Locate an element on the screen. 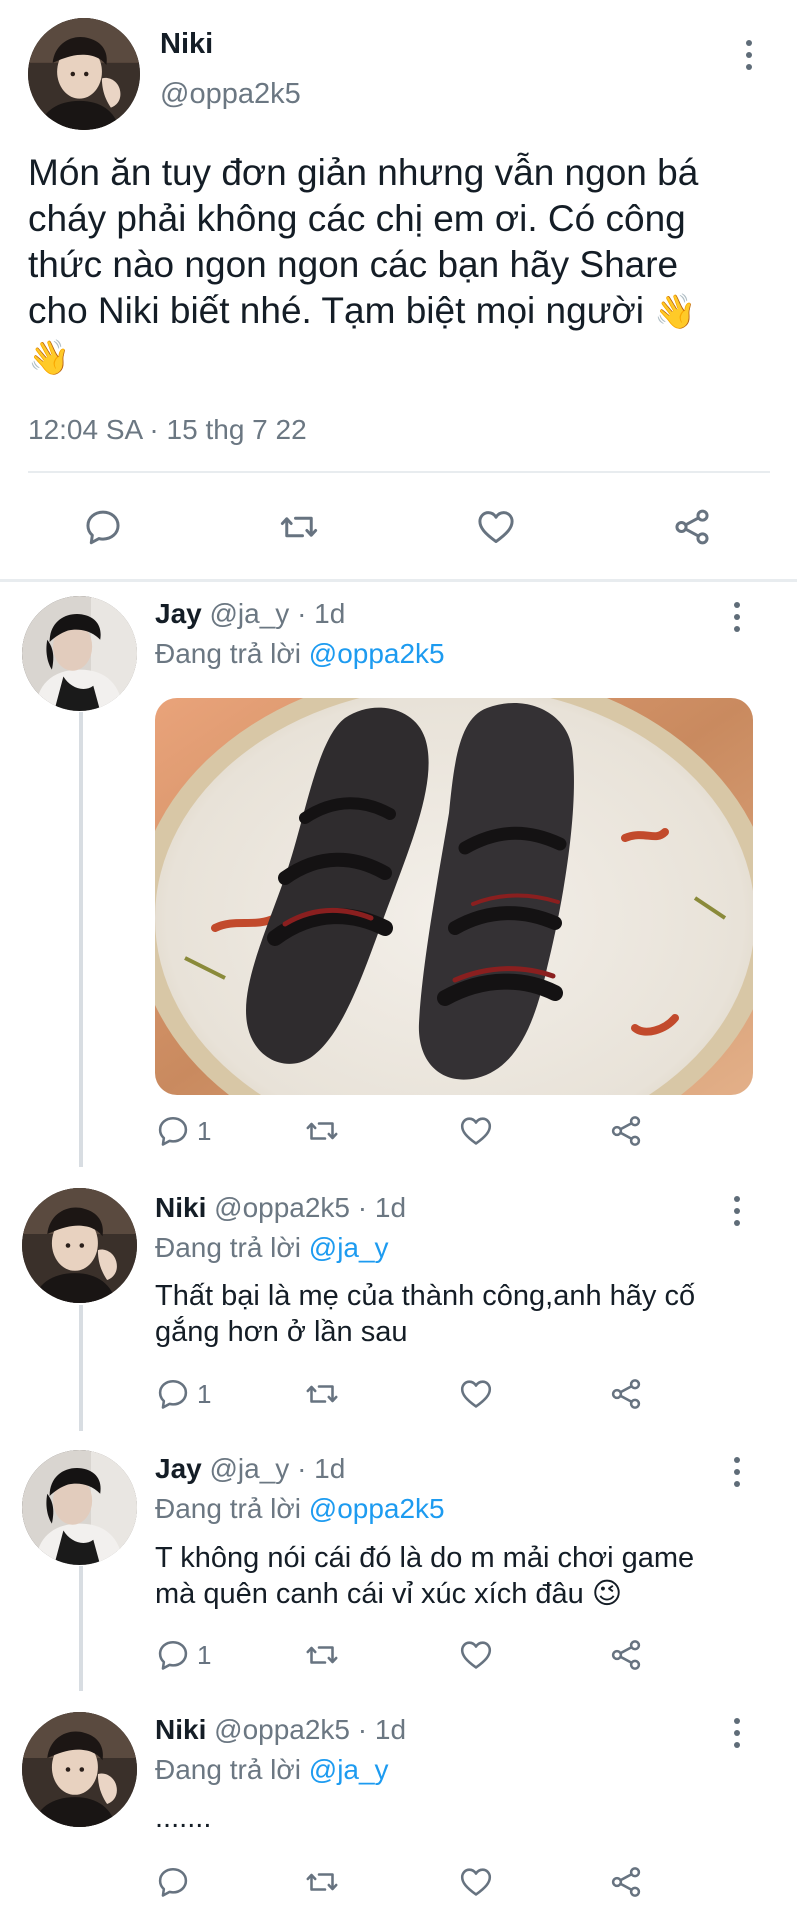 This screenshot has height=1920, width=797. tweet-timestamp: 12:04 SA · 15 thg 7 22 is located at coordinates (167, 430).